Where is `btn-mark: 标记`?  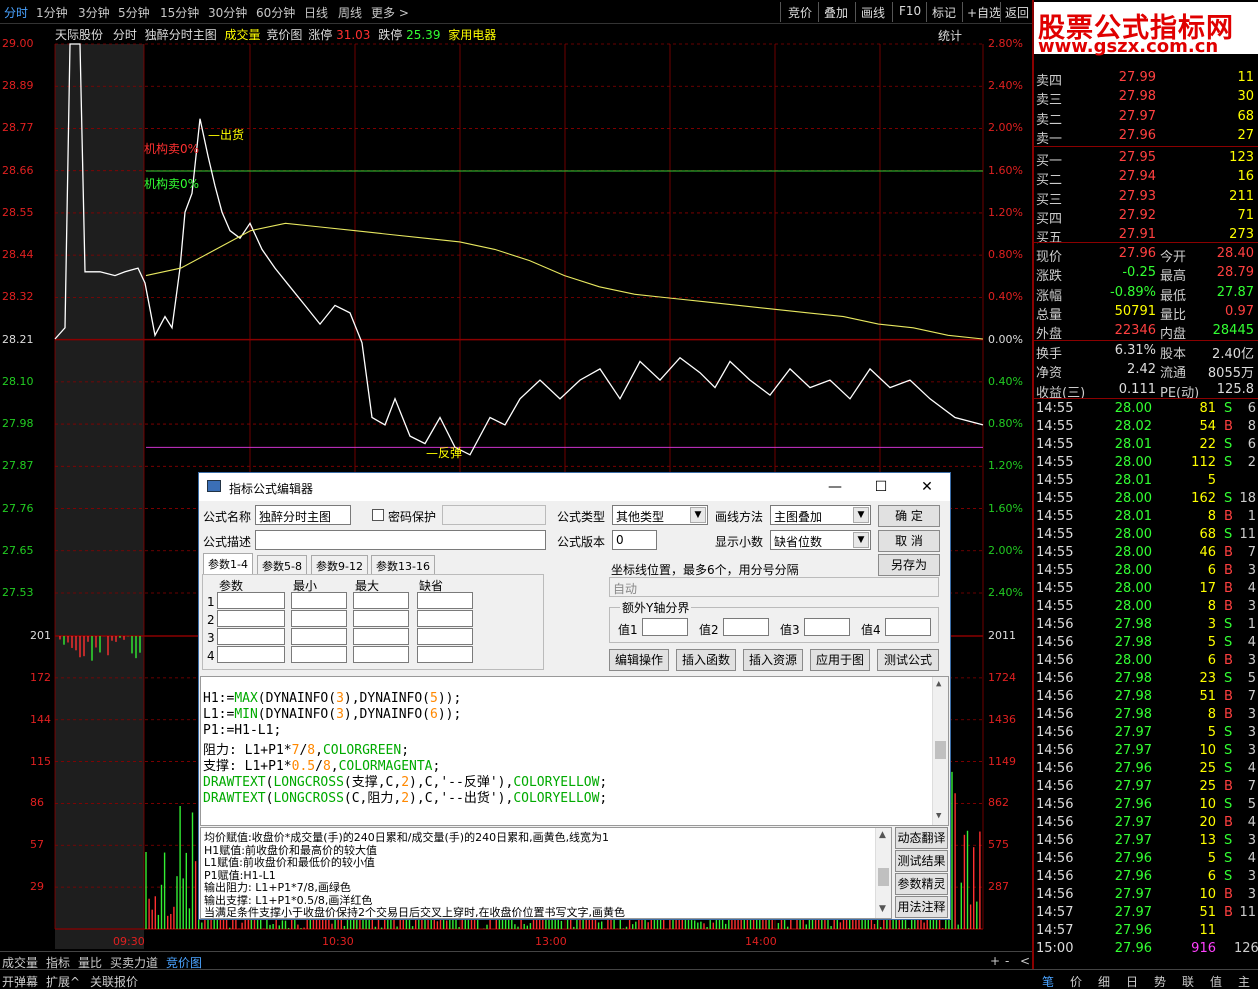
btn-mark: 标记 is located at coordinates (944, 12).